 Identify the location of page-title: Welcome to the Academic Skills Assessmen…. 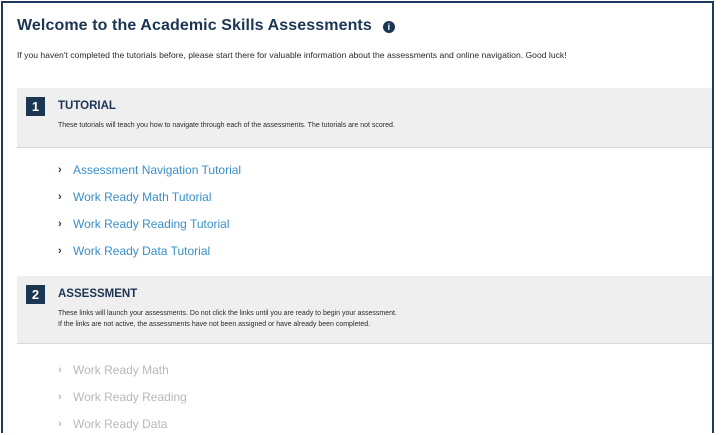
(194, 25).